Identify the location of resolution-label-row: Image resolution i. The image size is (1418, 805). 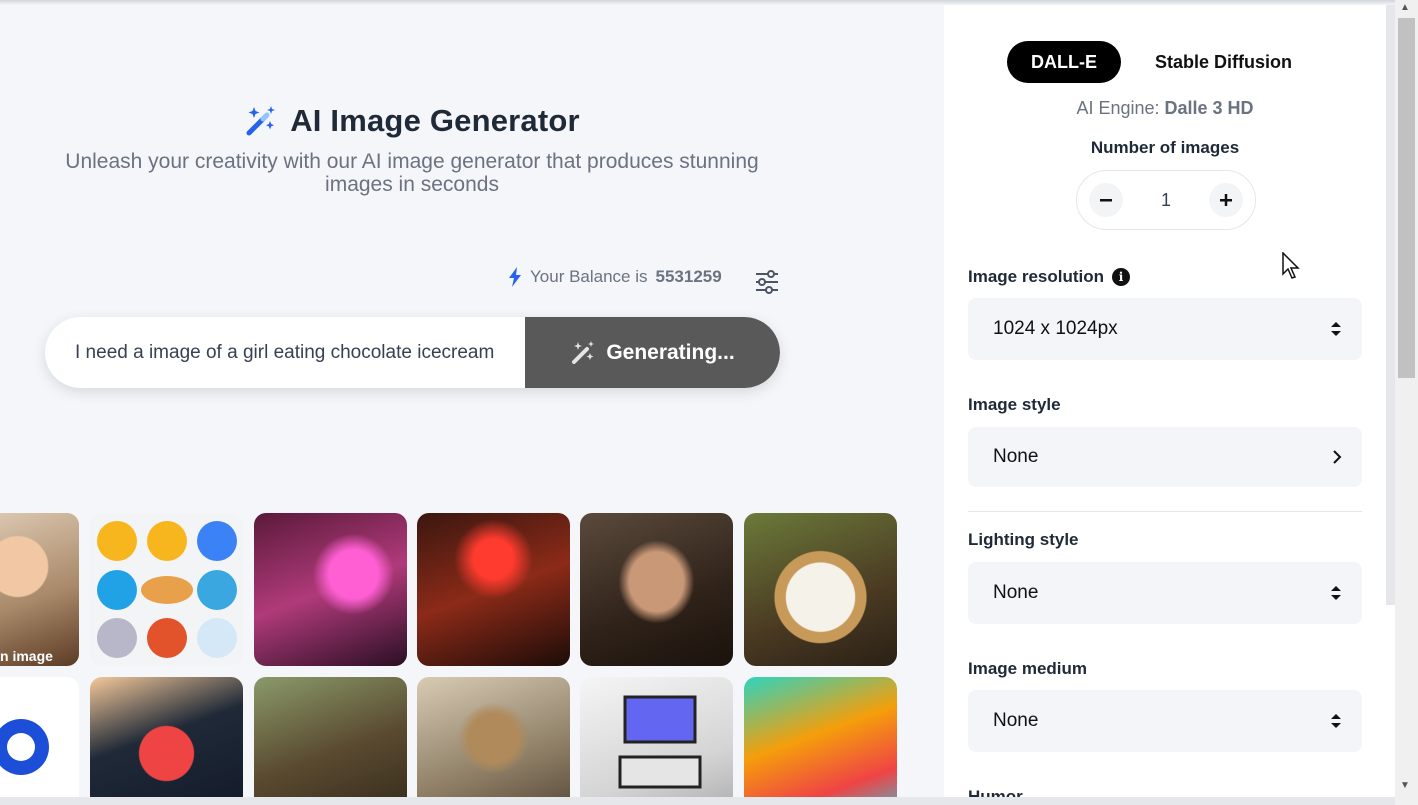
(1049, 277).